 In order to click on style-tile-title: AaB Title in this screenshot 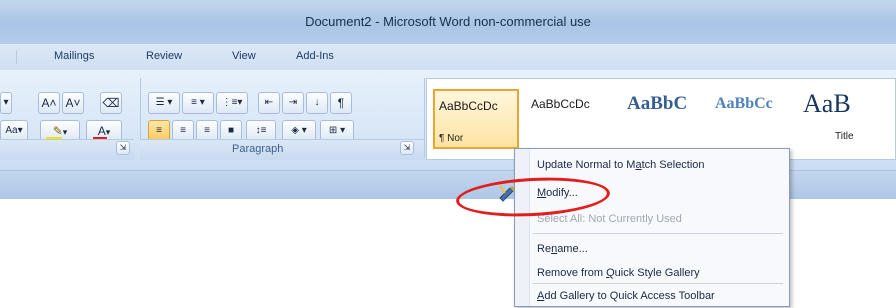, I will do `click(847, 119)`.